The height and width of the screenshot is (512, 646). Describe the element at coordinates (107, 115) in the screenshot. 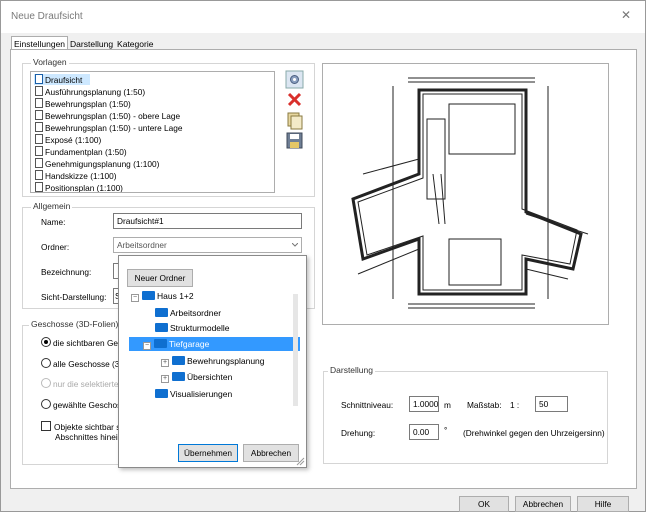

I see `list-item: Bewehrungsplan (1:50) - obere Lage` at that location.